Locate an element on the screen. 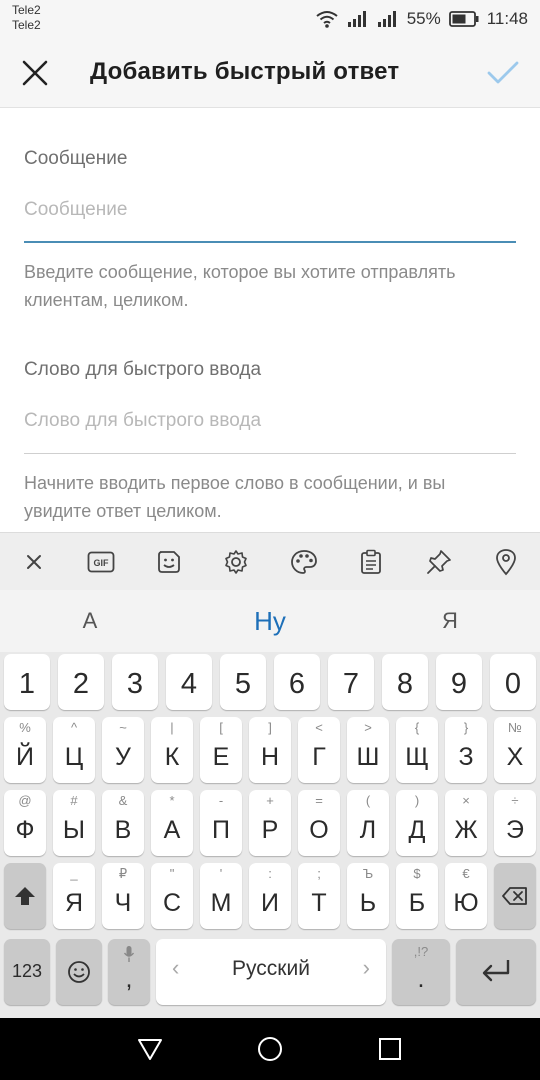 Image resolution: width=540 pixels, height=1080 pixels. key-letter: ~ У is located at coordinates (123, 750).